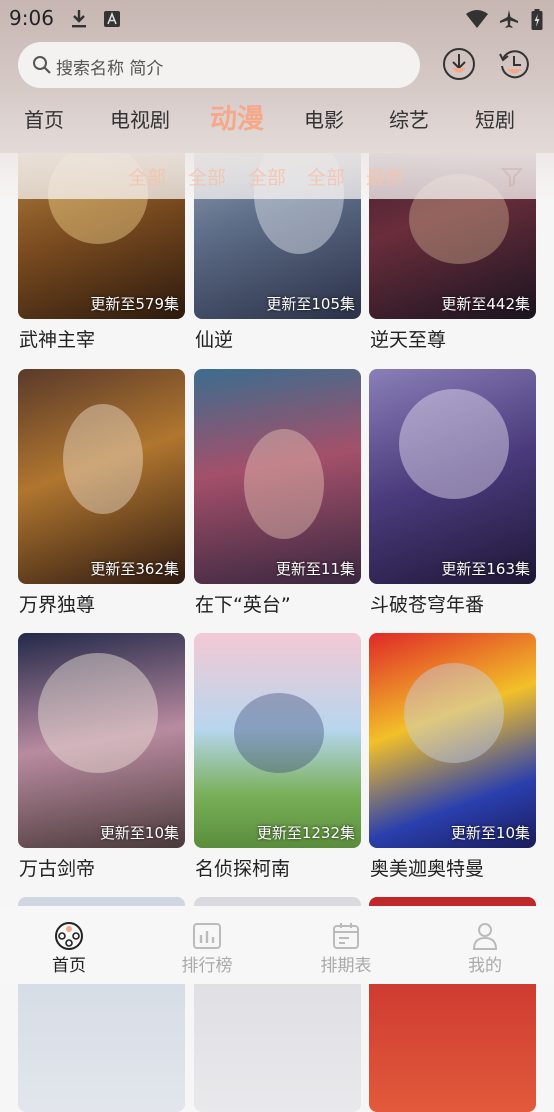  What do you see at coordinates (305, 833) in the screenshot?
I see `episode-badge: 更新至1232集` at bounding box center [305, 833].